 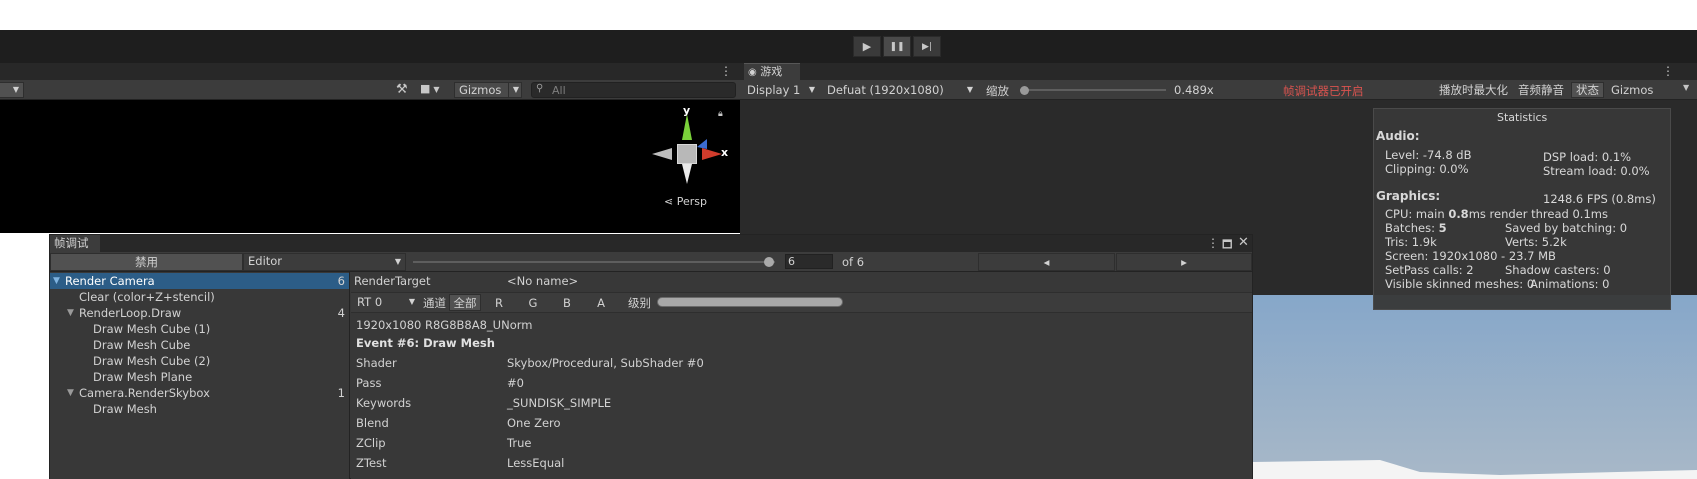 I want to click on stats-batches: Batches: 5, so click(x=1416, y=228).